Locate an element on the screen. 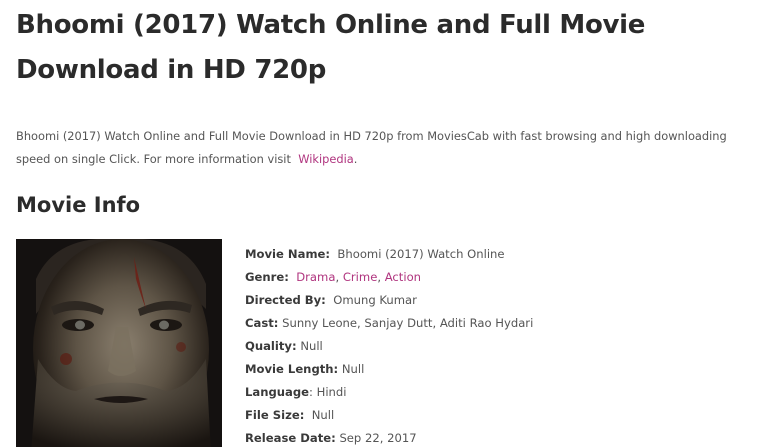  info-director: Directed By: Omung Kumar is located at coordinates (389, 300).